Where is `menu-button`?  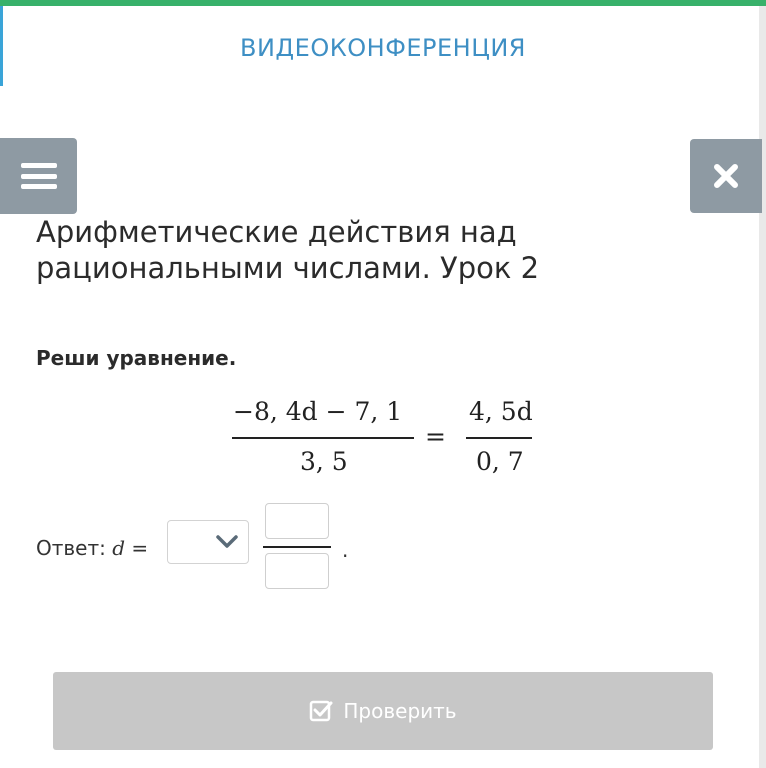 menu-button is located at coordinates (38, 176).